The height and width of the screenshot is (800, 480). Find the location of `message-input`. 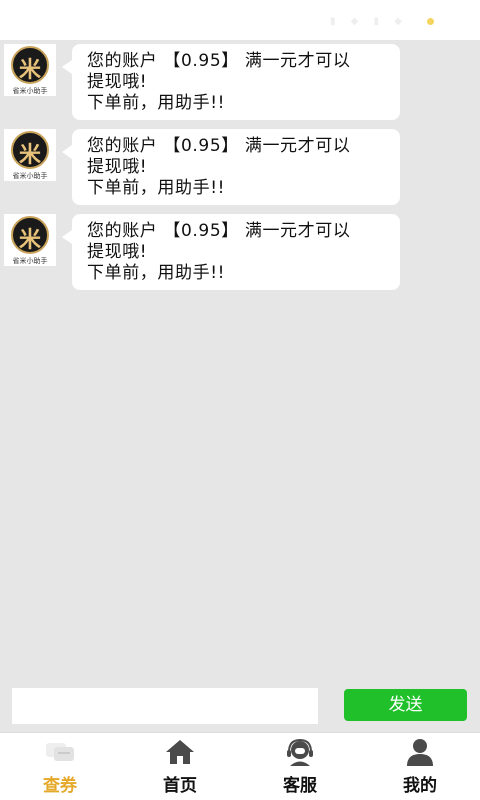

message-input is located at coordinates (165, 706).